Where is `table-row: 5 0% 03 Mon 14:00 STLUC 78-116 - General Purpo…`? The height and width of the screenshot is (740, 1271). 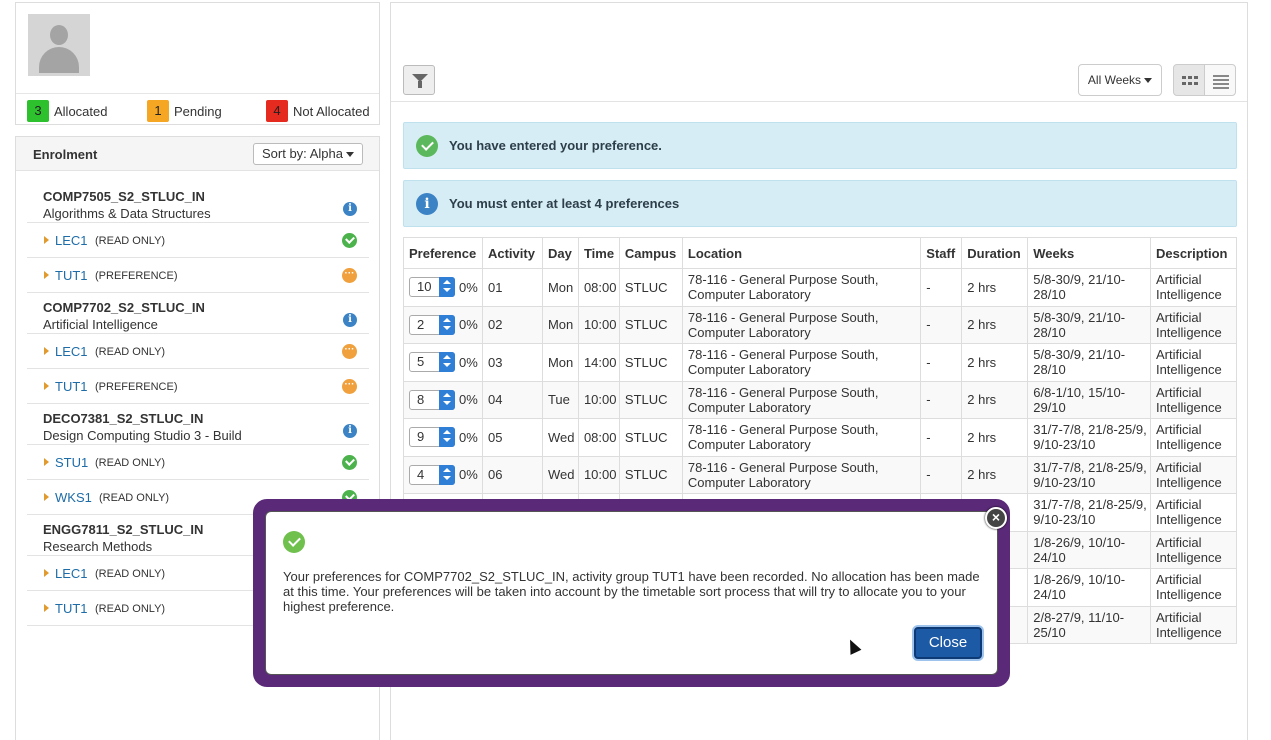 table-row: 5 0% 03 Mon 14:00 STLUC 78-116 - General Purpo… is located at coordinates (820, 362).